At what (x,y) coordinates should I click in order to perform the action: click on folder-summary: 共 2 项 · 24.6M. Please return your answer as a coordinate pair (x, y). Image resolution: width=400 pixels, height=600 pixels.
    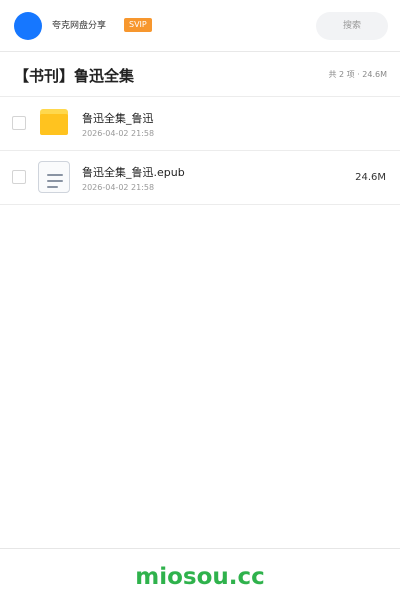
    Looking at the image, I should click on (357, 74).